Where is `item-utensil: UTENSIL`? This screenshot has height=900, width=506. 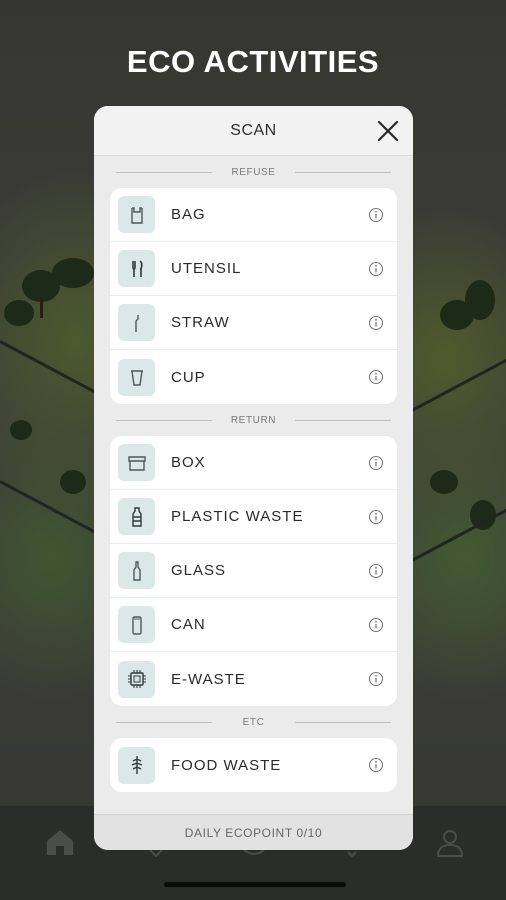 item-utensil: UTENSIL is located at coordinates (253, 269).